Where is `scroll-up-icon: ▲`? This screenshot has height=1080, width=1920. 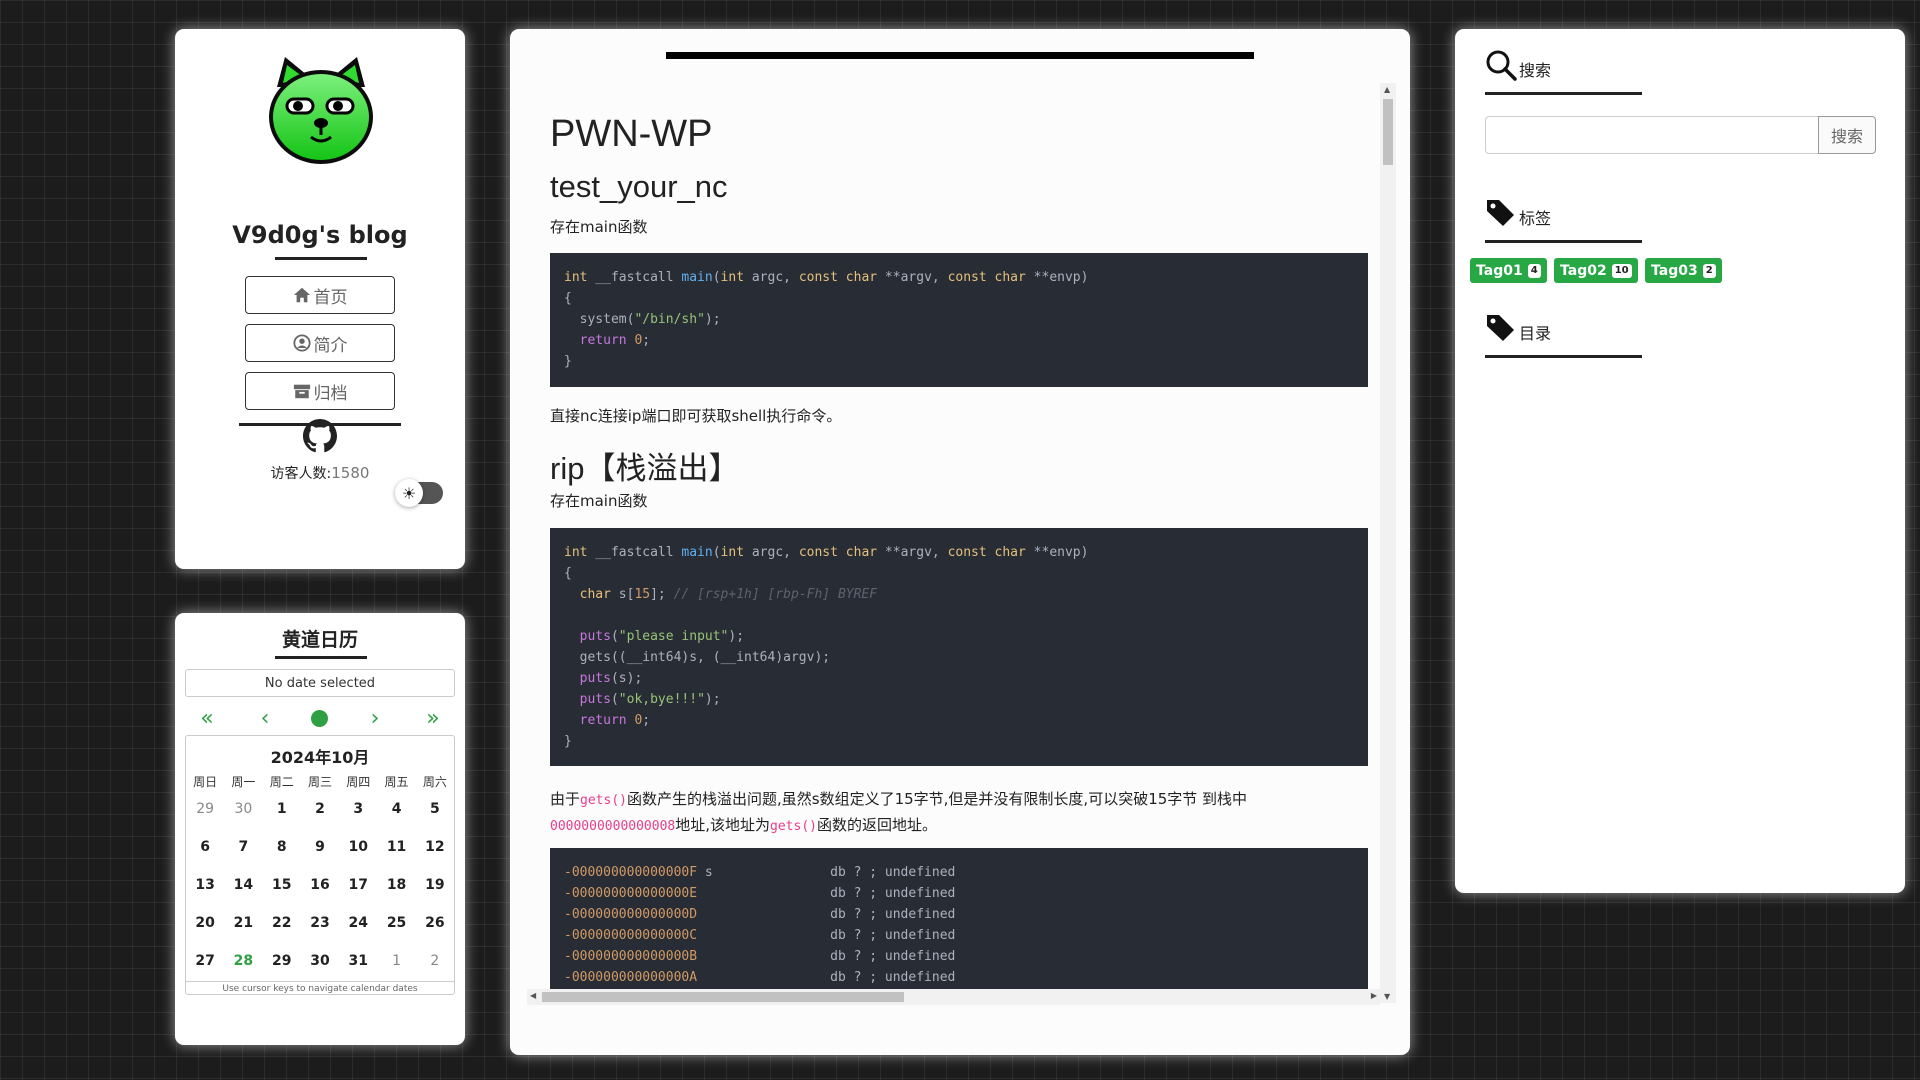 scroll-up-icon: ▲ is located at coordinates (1387, 89).